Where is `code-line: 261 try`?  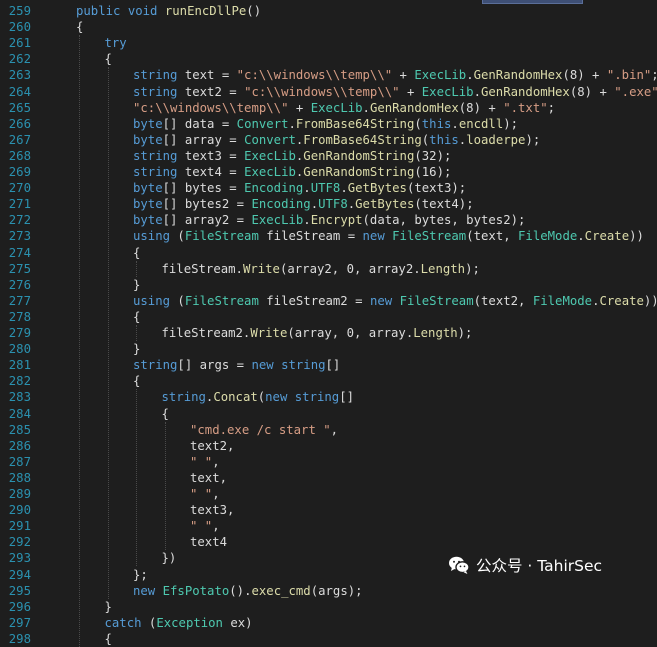
code-line: 261 try is located at coordinates (328, 43).